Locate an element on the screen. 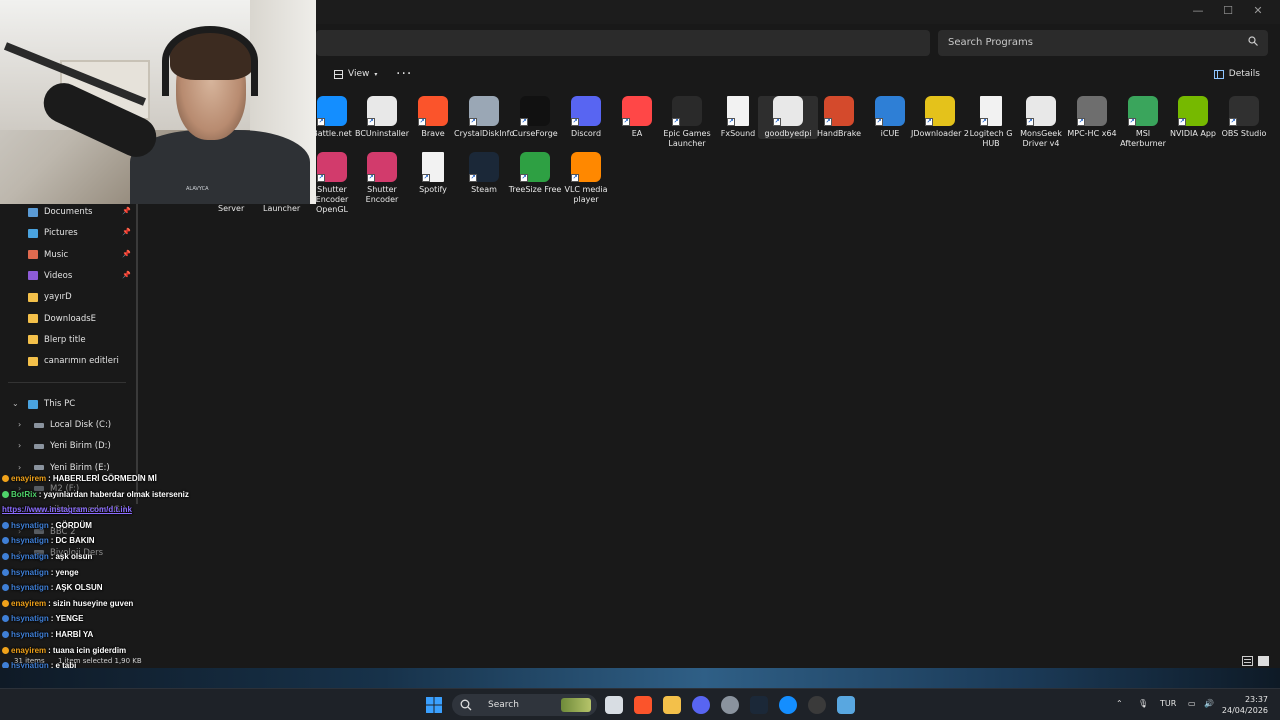 Image resolution: width=1280 pixels, height=720 pixels. start-icon is located at coordinates (434, 705).